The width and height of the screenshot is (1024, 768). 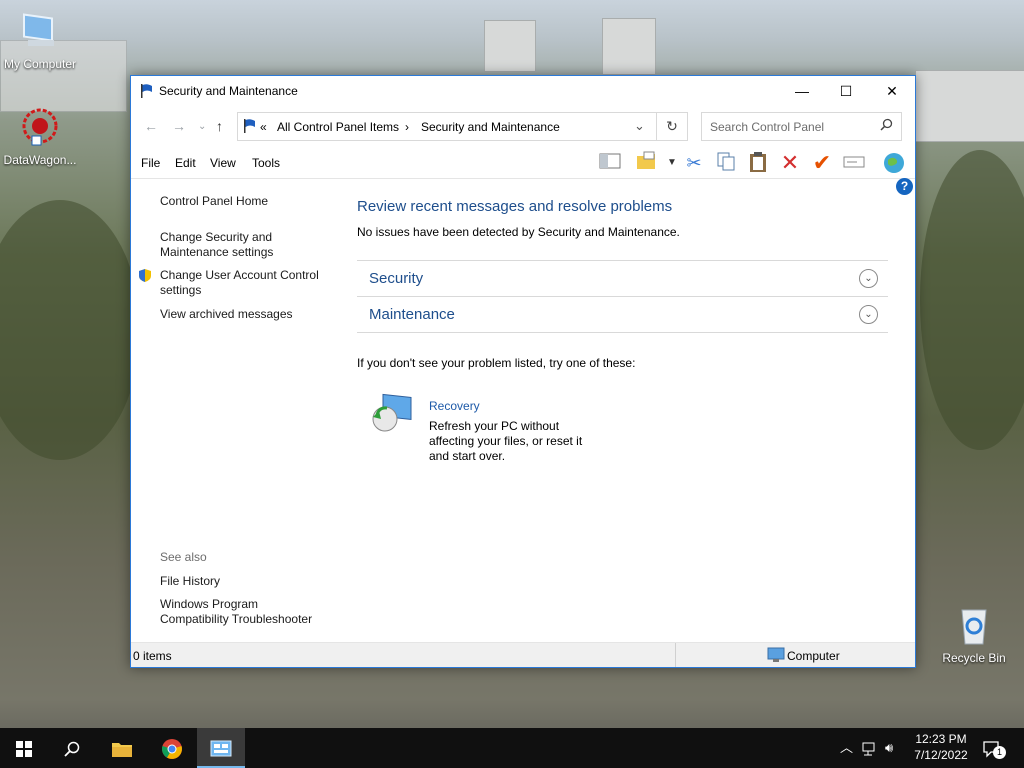 What do you see at coordinates (412, 314) in the screenshot?
I see `section-maintenance-label: Maintenance` at bounding box center [412, 314].